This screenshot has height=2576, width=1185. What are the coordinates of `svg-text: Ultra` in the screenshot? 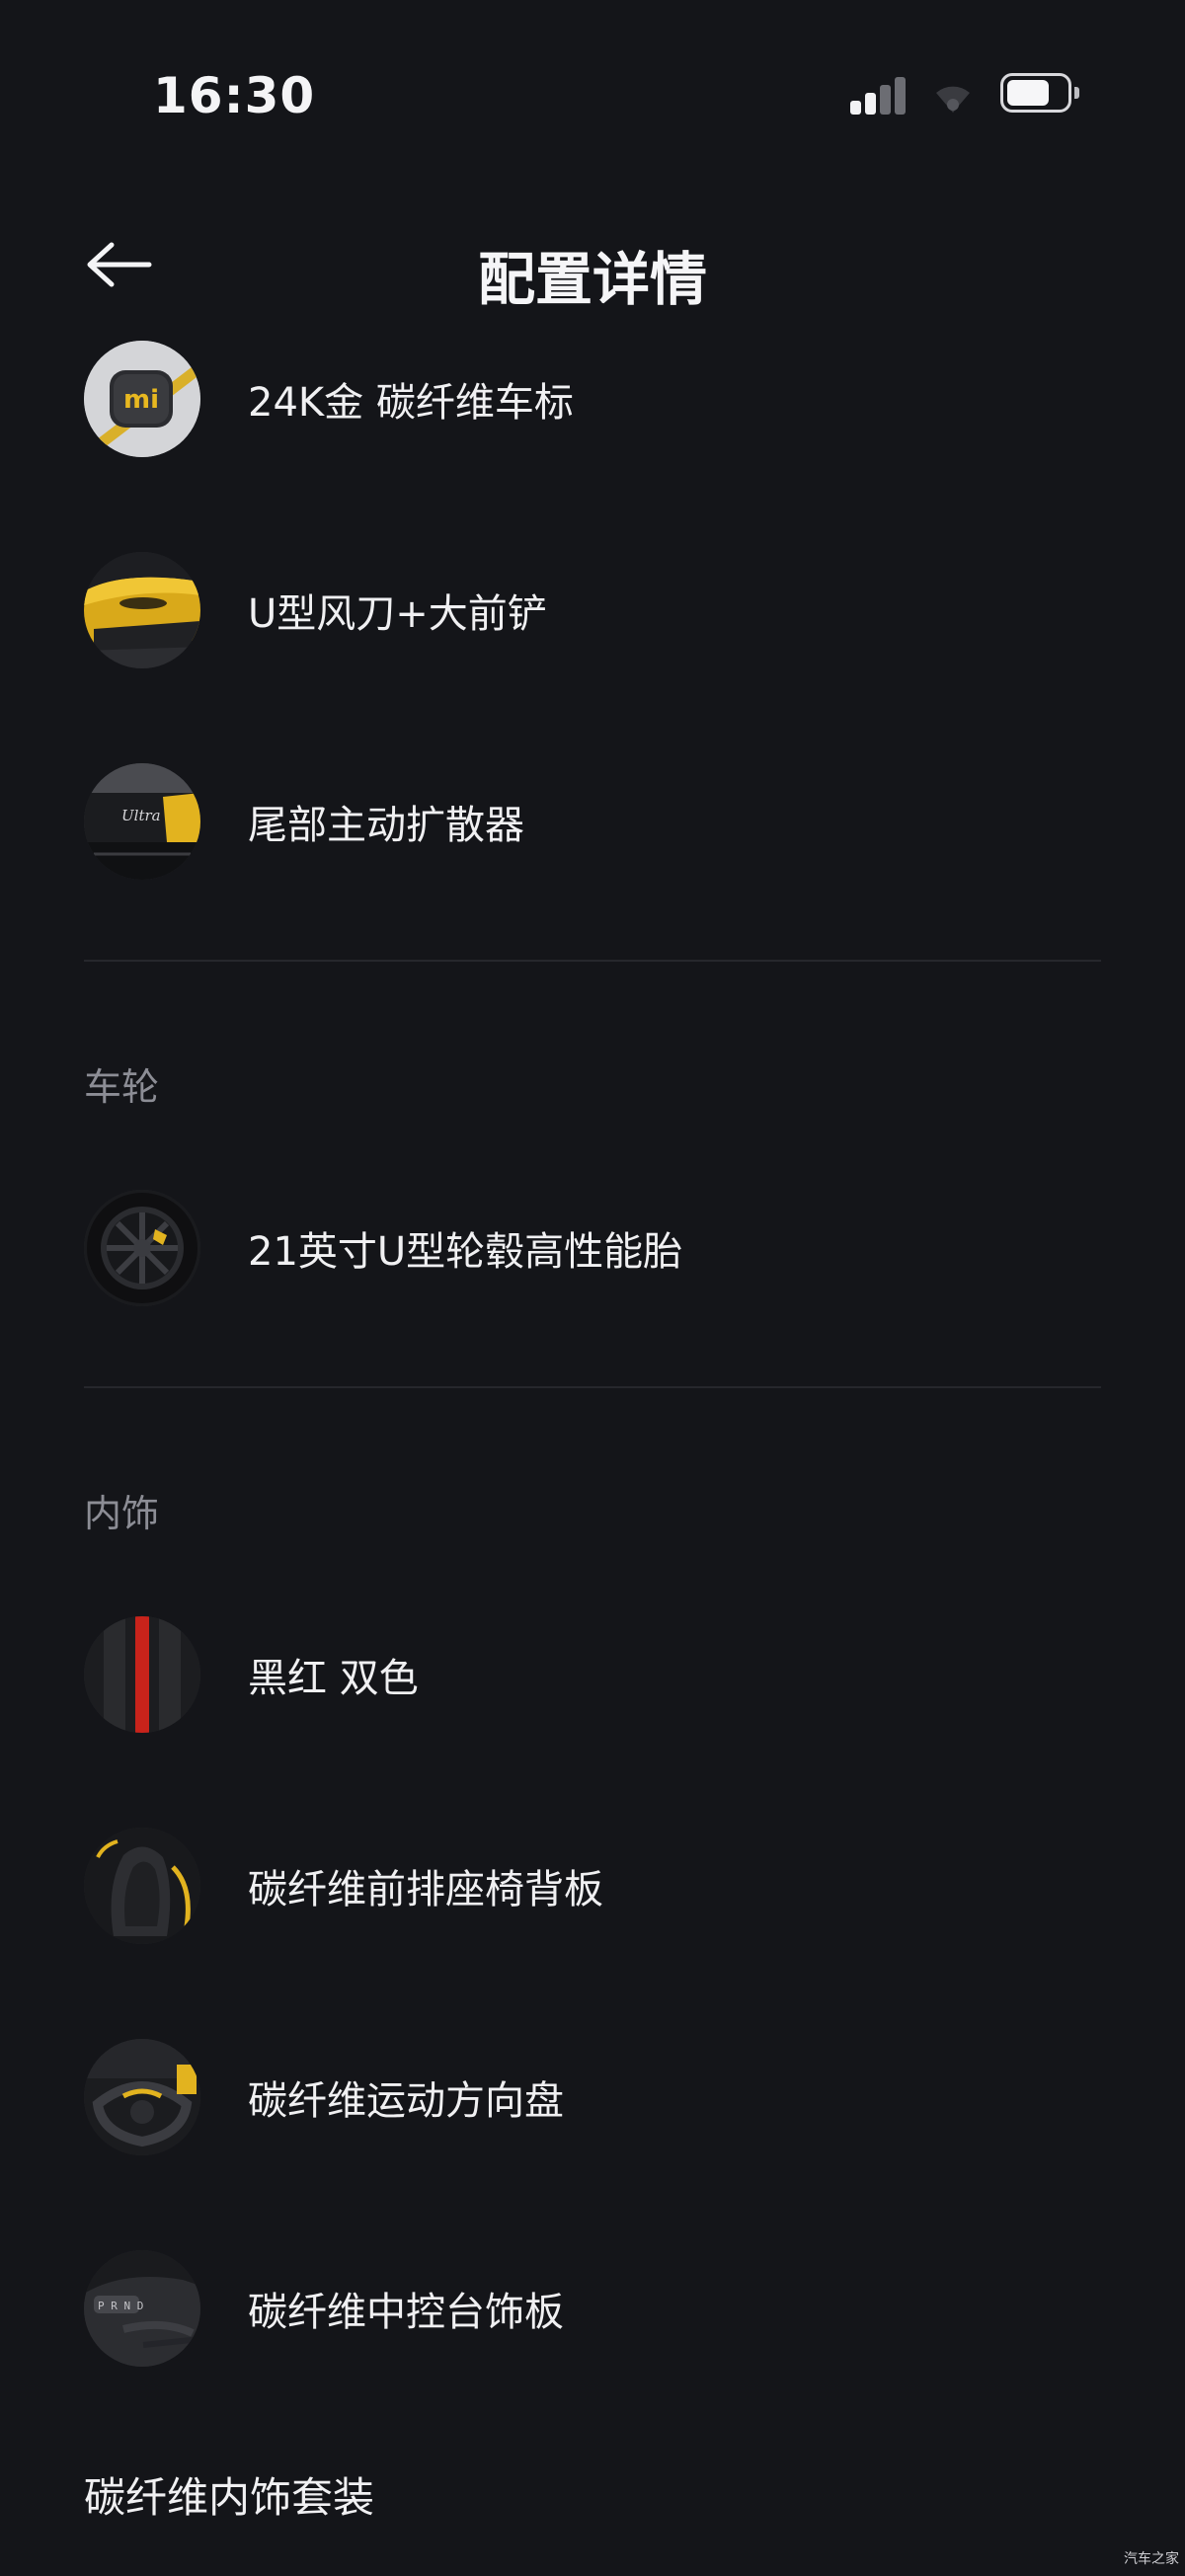 It's located at (141, 815).